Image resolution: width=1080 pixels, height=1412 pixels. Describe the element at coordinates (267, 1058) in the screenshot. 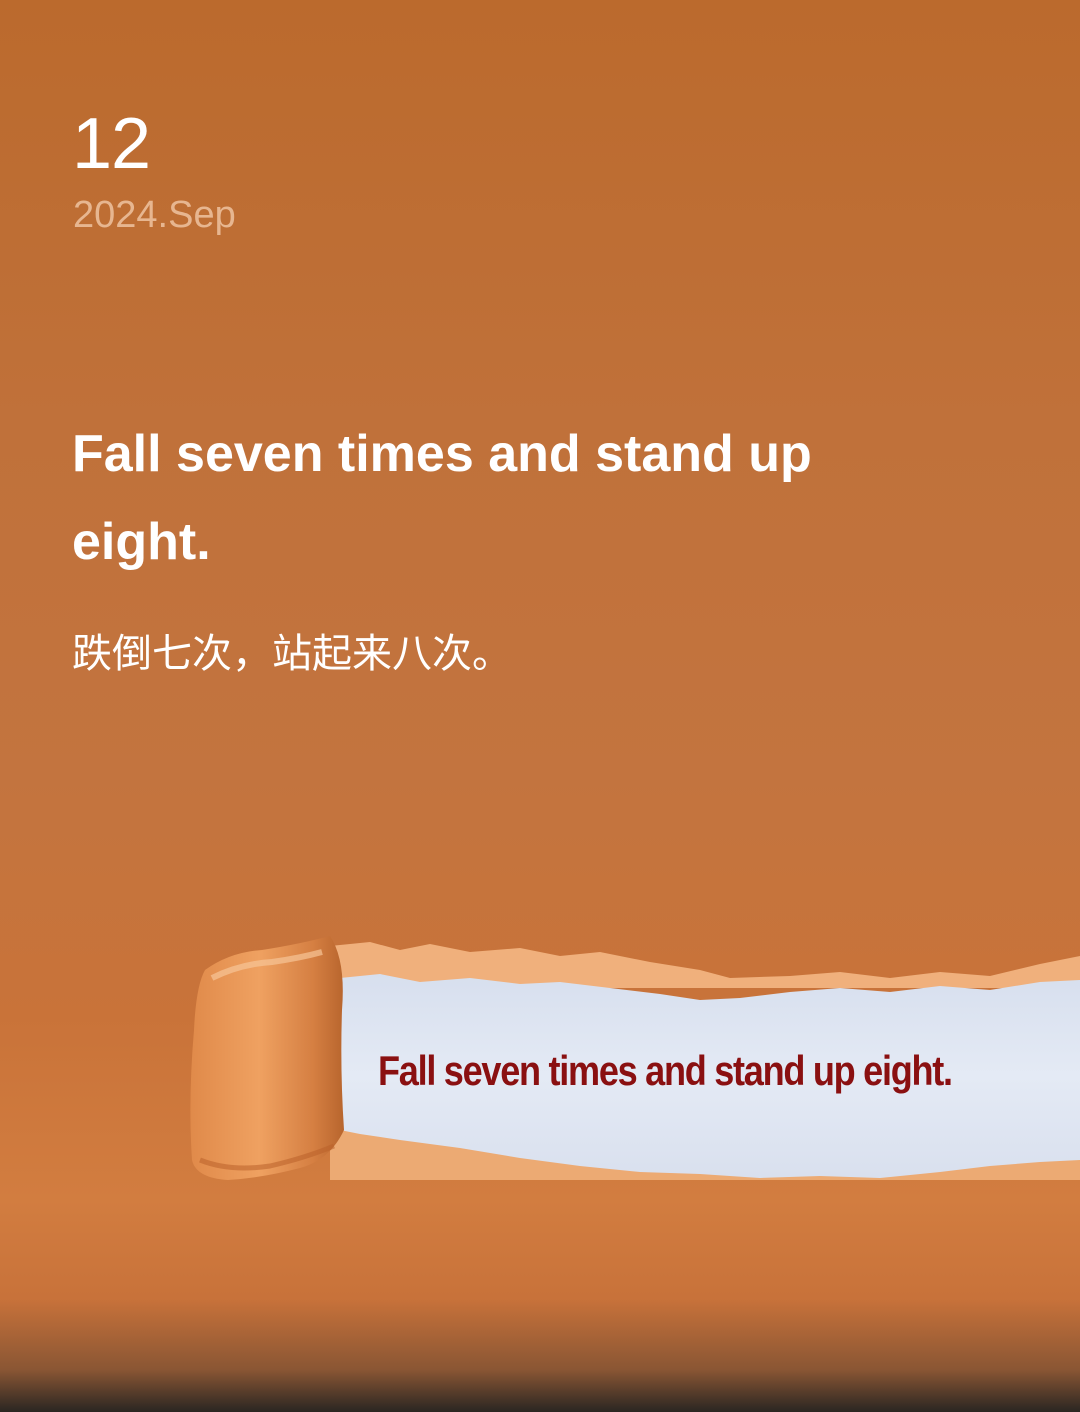

I see `paper-curl` at that location.